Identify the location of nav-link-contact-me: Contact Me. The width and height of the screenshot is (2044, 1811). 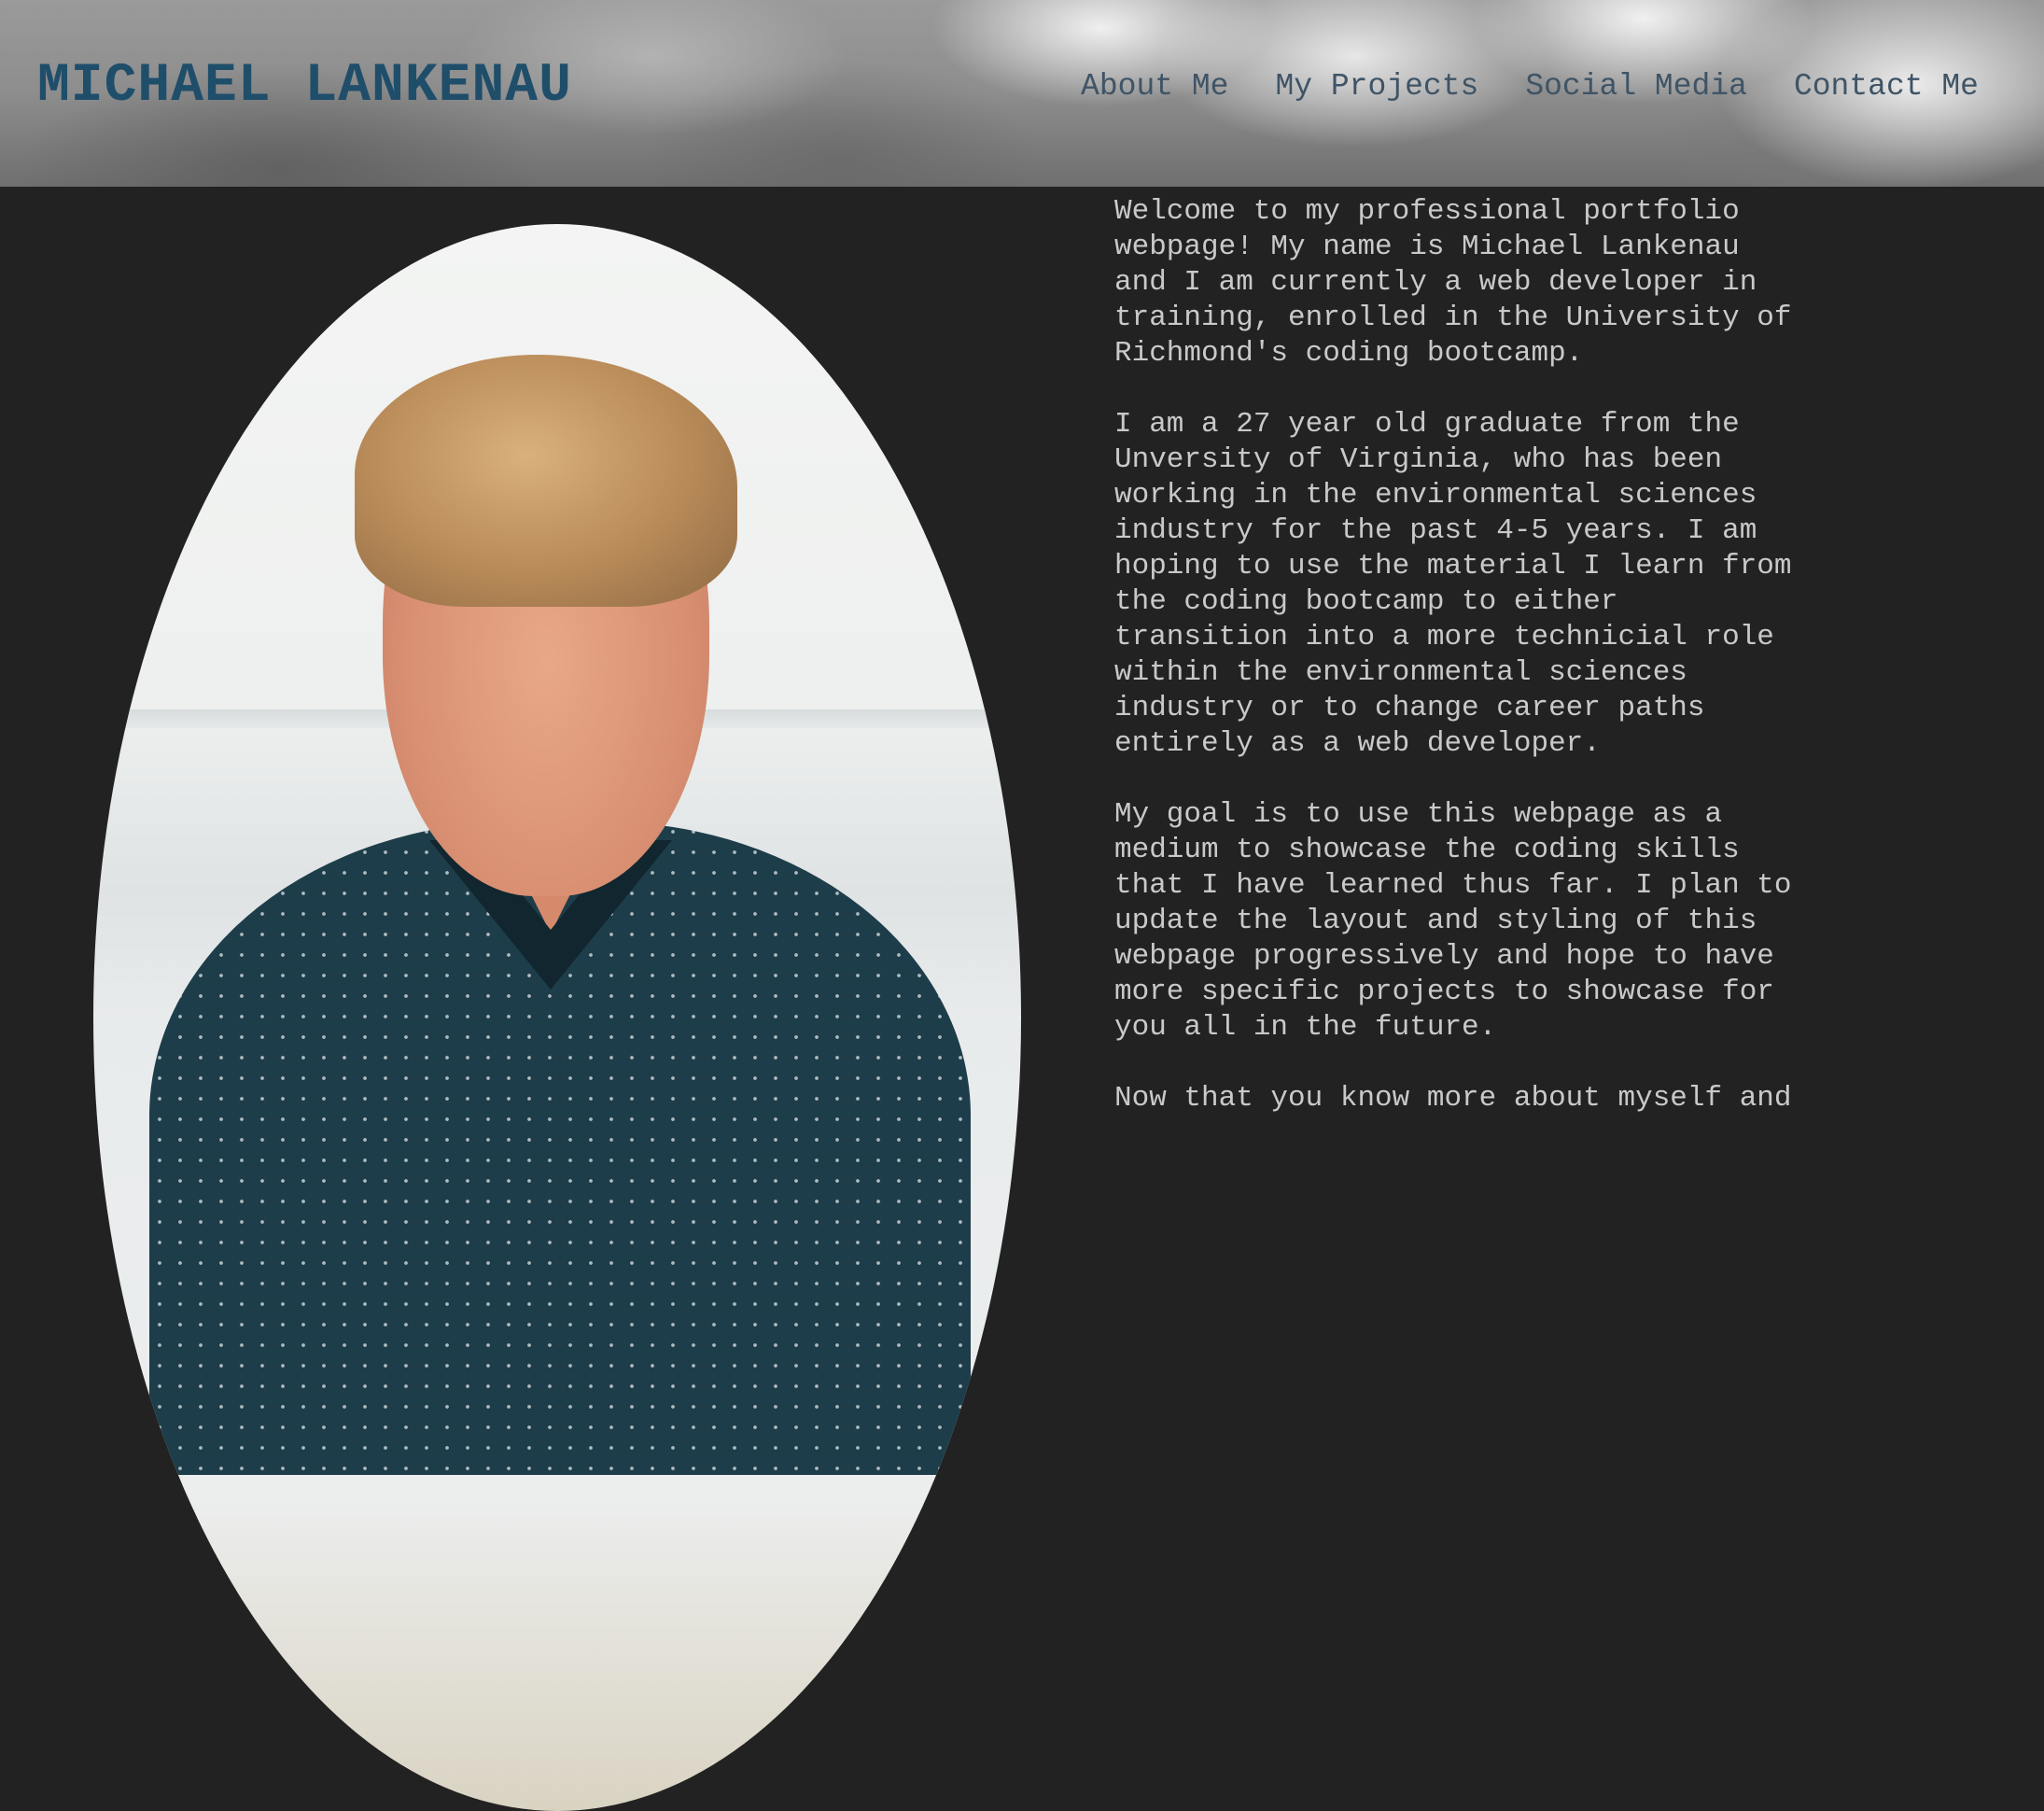
(1886, 86).